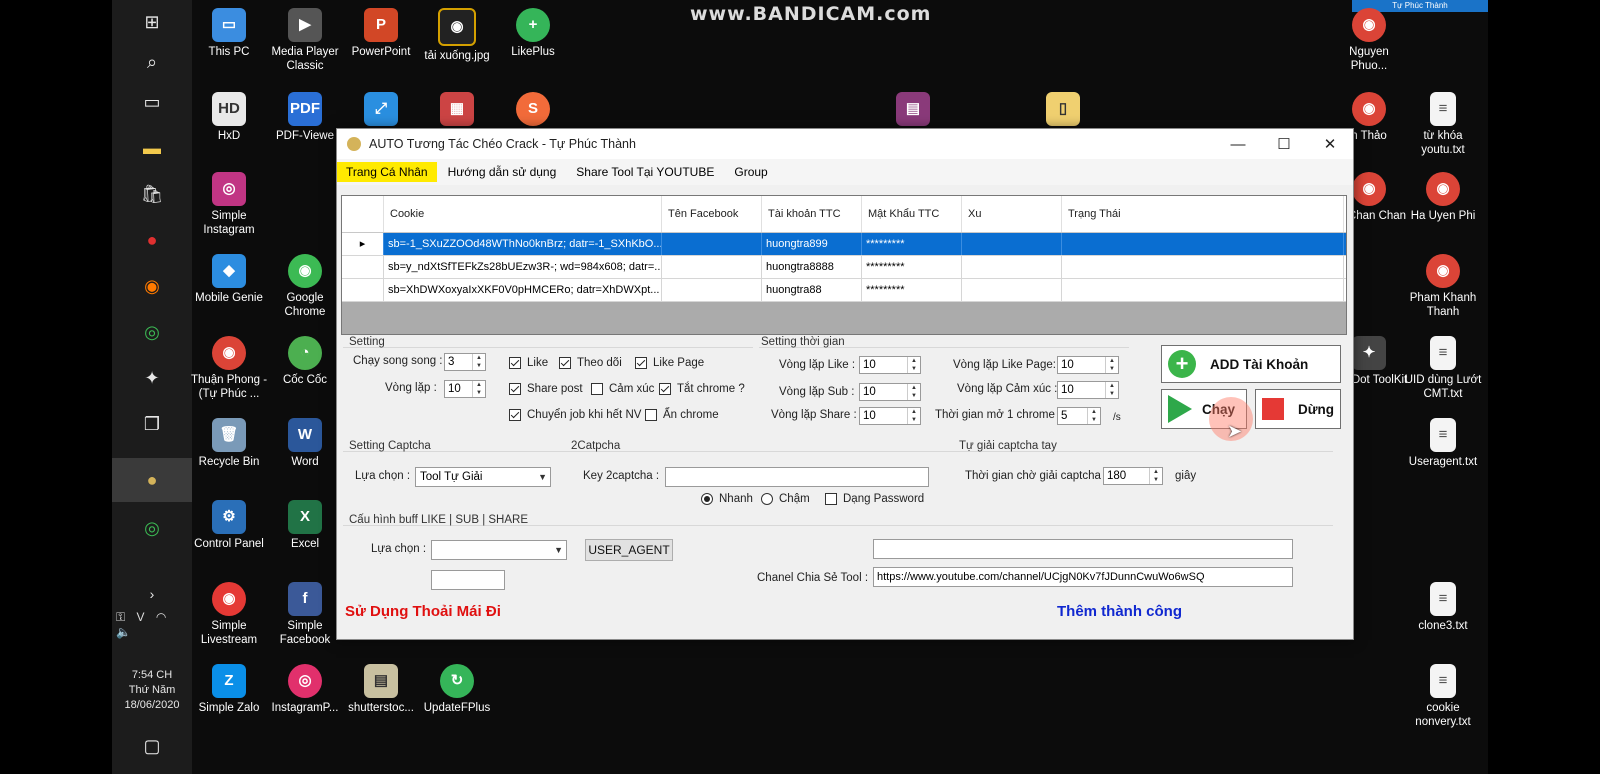  I want to click on vong-lap-value: 10, so click(458, 389).